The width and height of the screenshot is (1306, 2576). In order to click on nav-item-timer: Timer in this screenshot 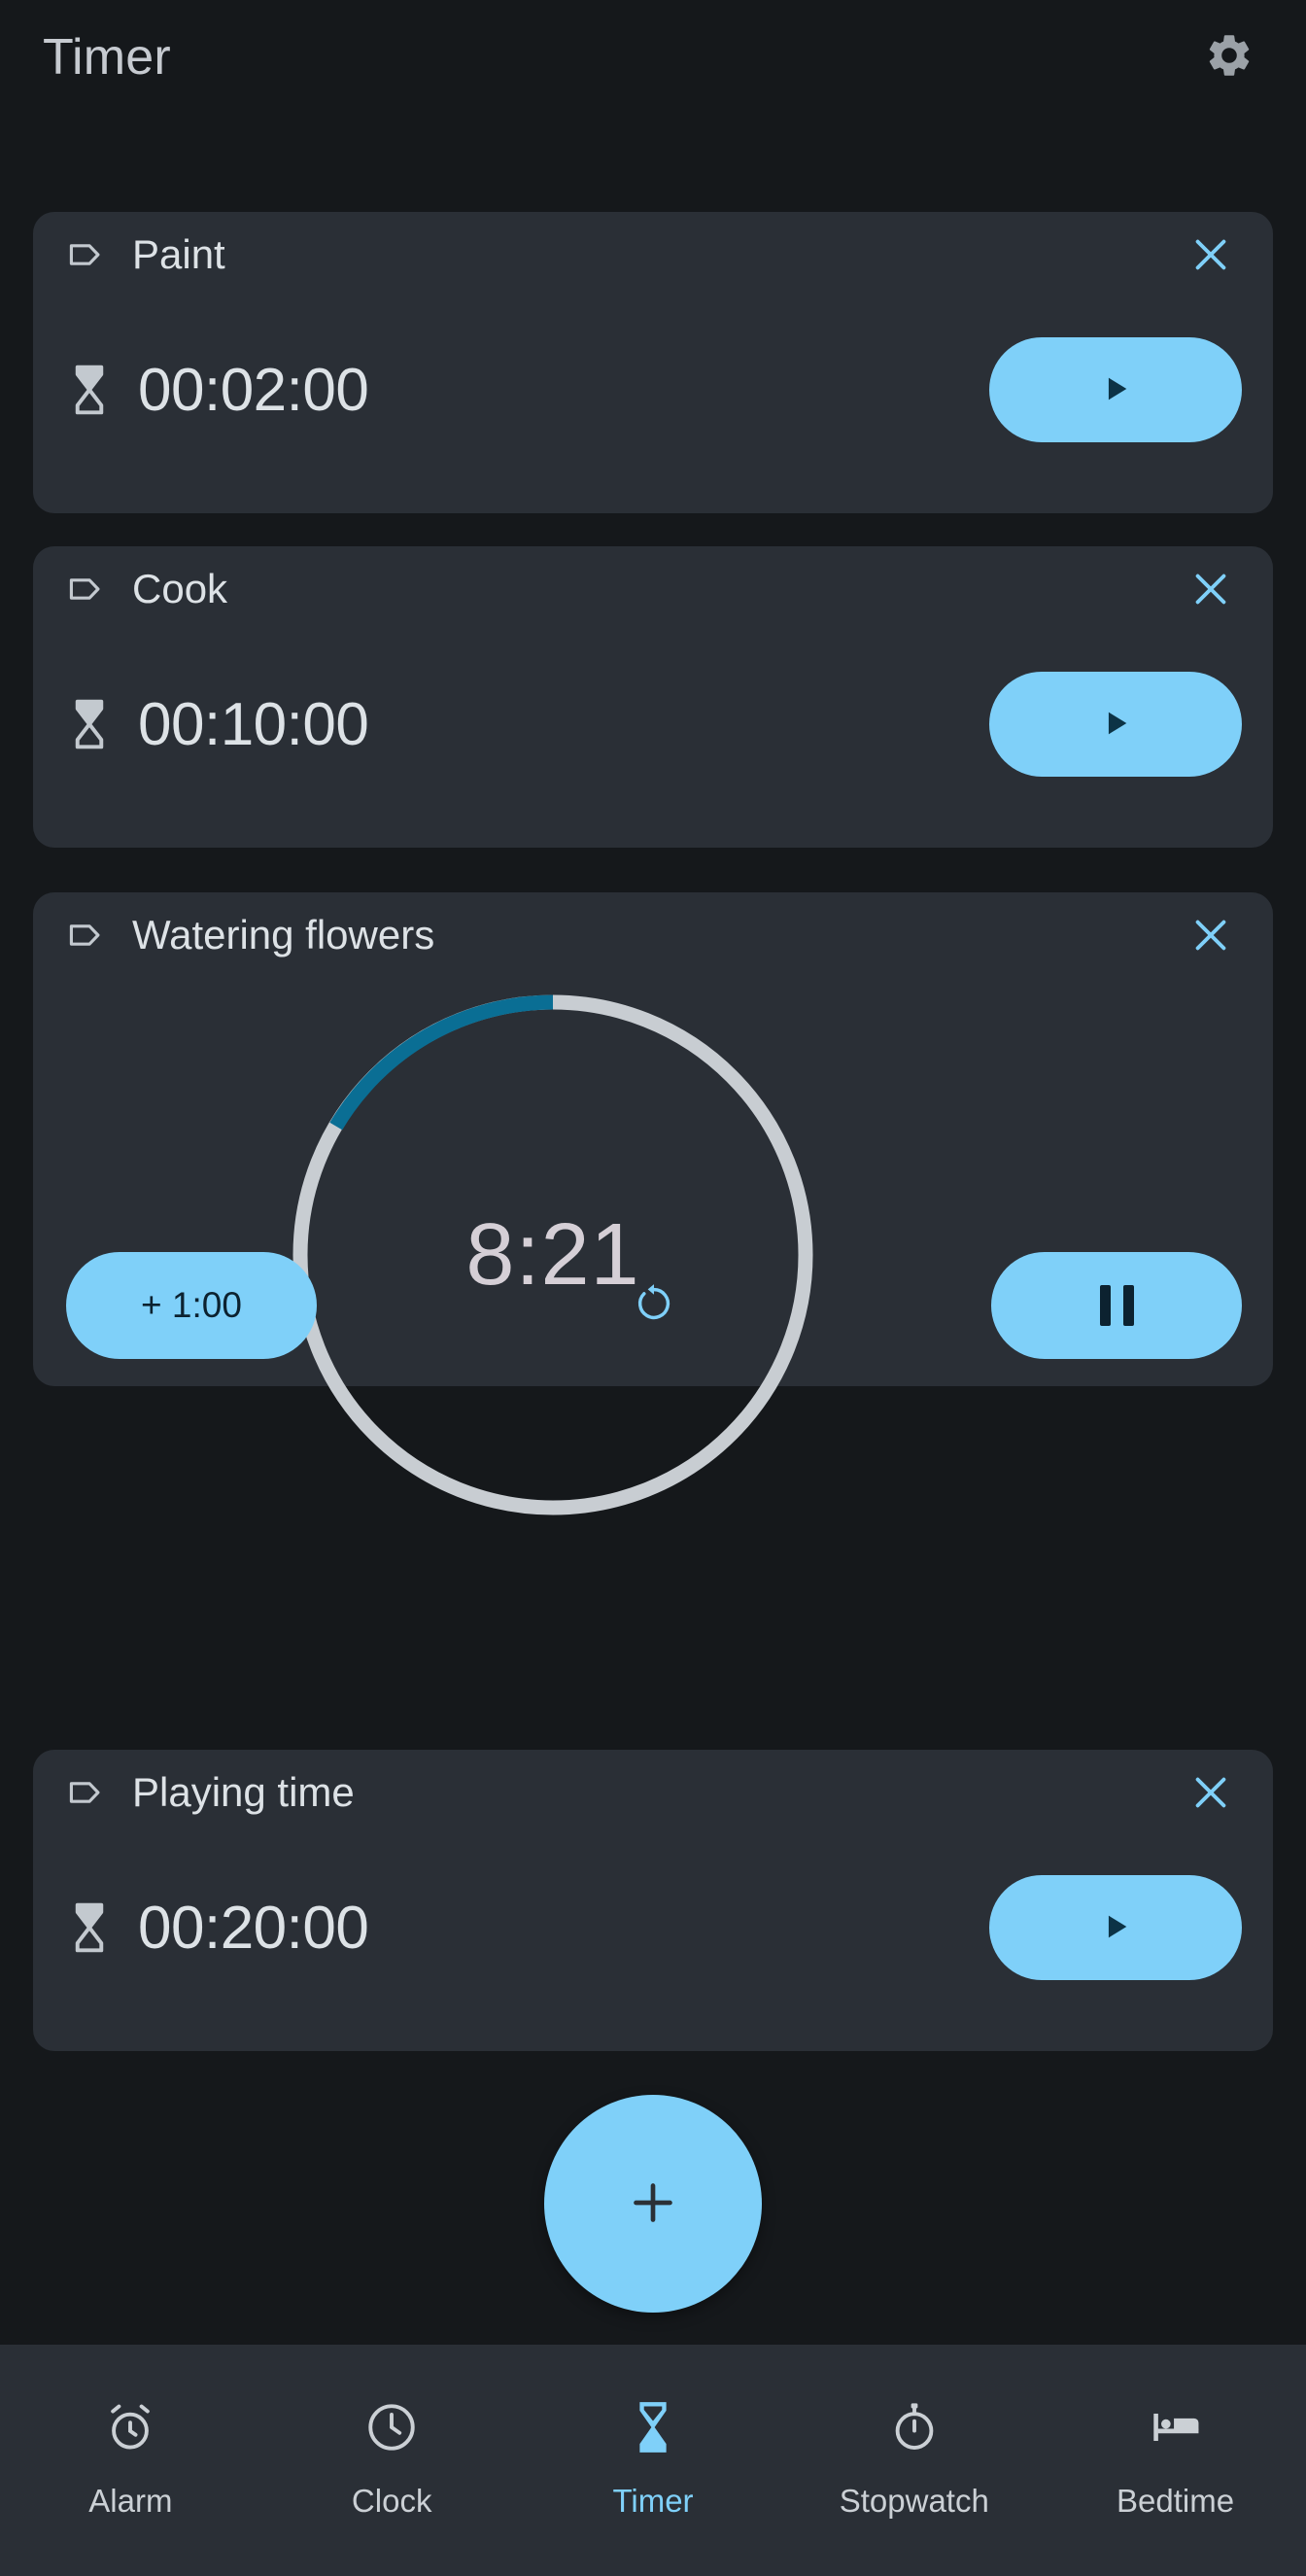, I will do `click(653, 2457)`.